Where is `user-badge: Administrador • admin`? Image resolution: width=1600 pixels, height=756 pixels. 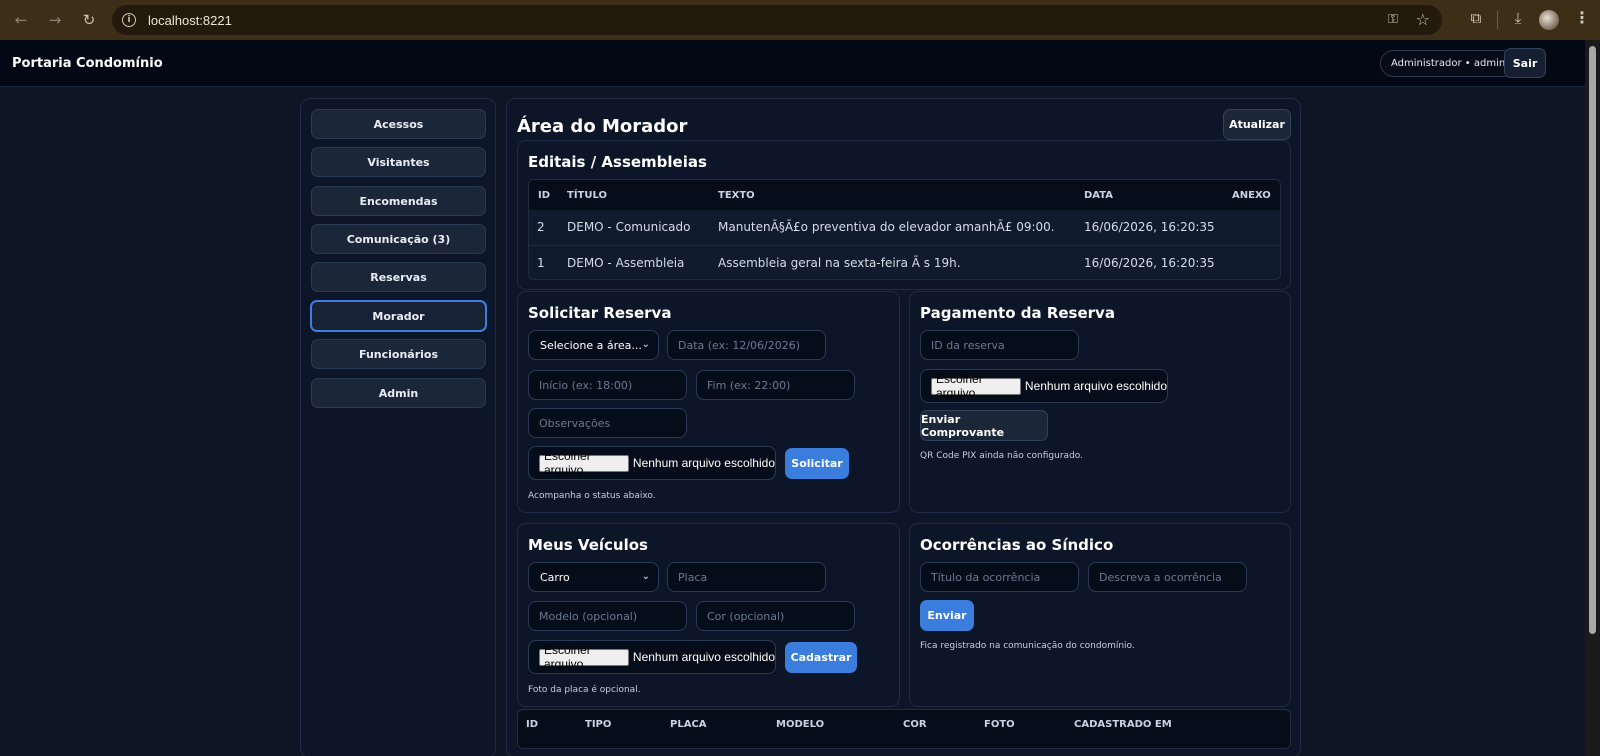 user-badge: Administrador • admin is located at coordinates (1448, 63).